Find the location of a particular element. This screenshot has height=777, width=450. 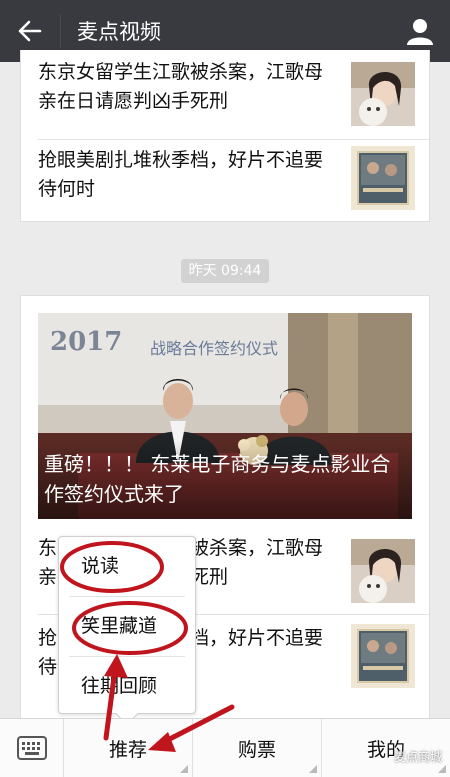

bottom-menu-bar: 推荐 购票 我的 is located at coordinates (225, 747).